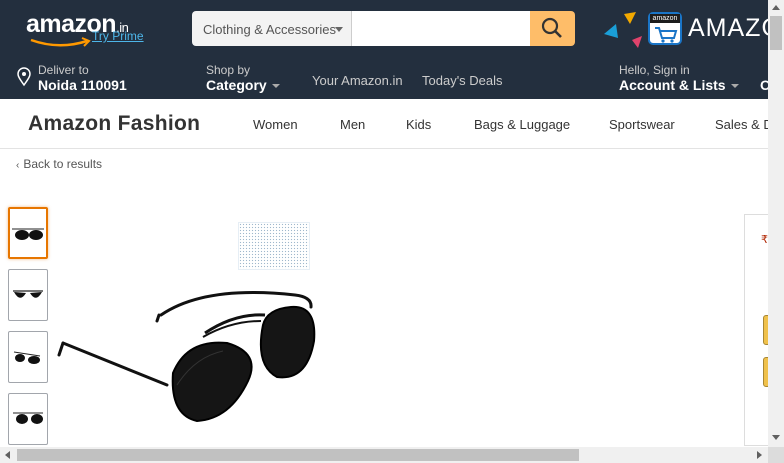 The height and width of the screenshot is (463, 784). I want to click on scroll-up-icon, so click(776, 7).